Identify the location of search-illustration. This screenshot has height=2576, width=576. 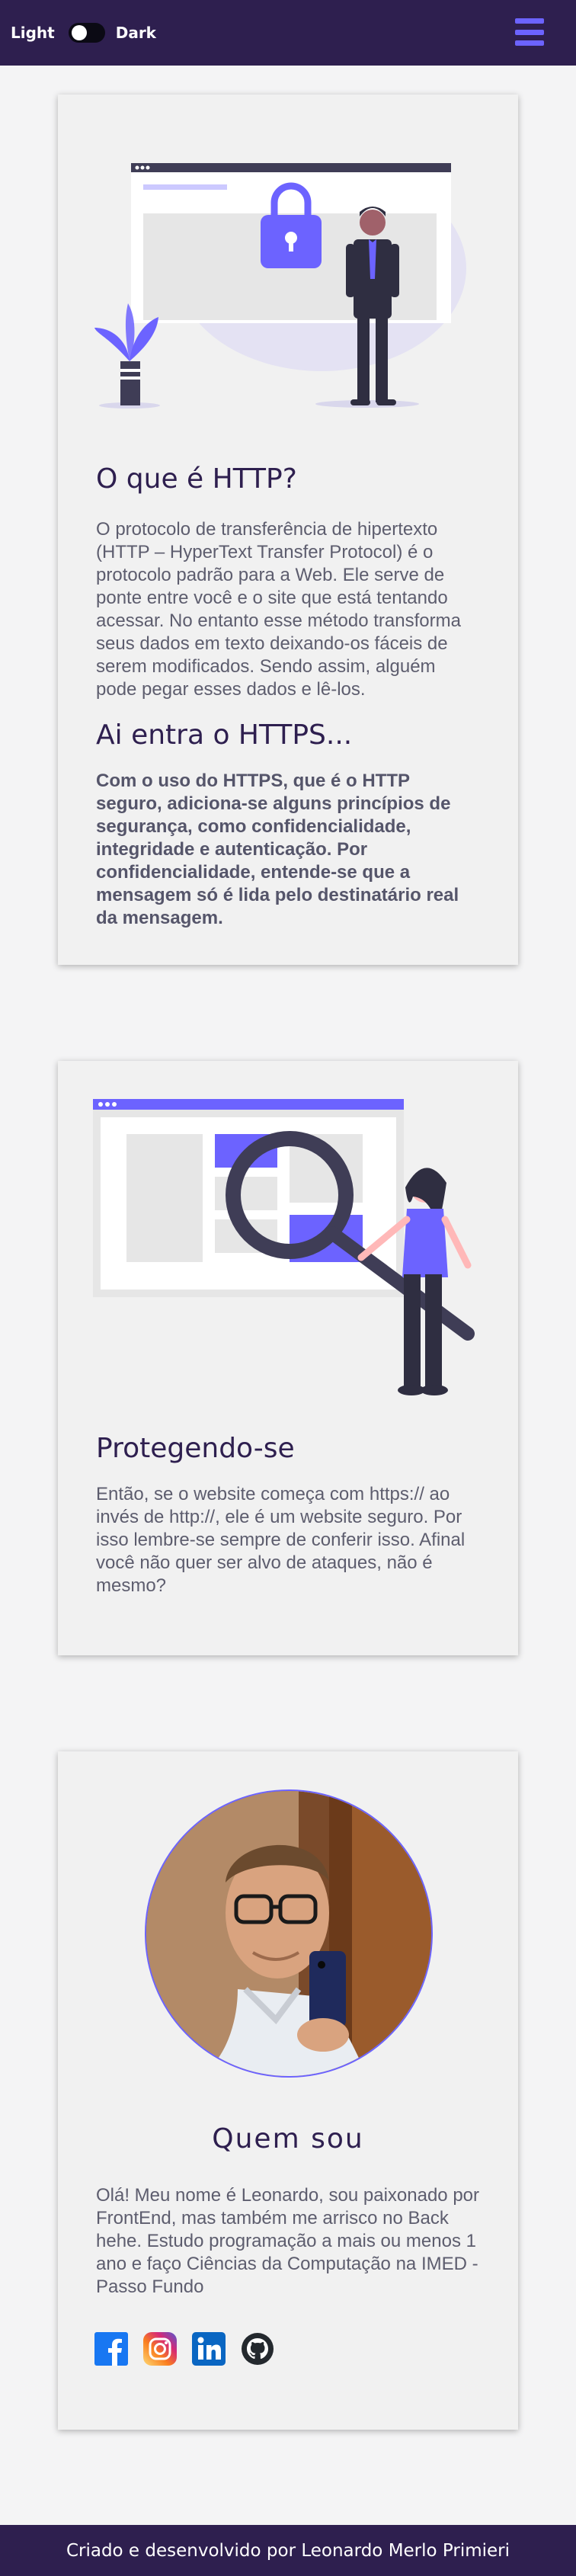
(284, 1247).